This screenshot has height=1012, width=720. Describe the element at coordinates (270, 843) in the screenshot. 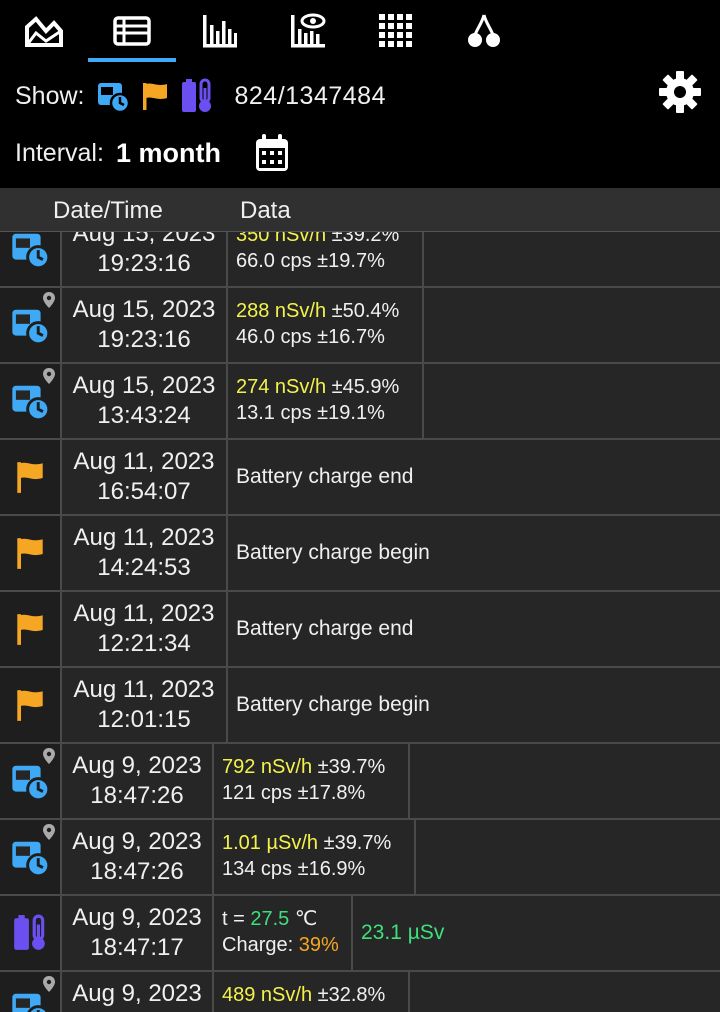

I see `dose-rate: 1.01 µSv/h` at that location.